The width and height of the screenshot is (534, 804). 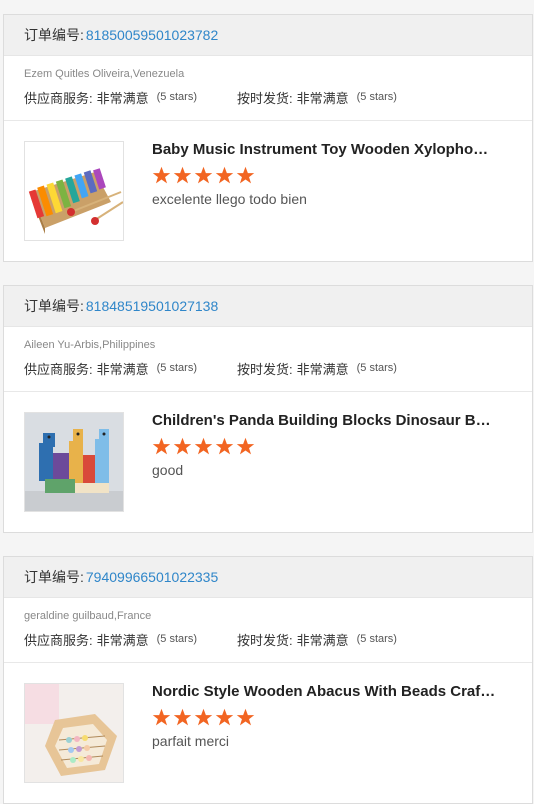 What do you see at coordinates (104, 74) in the screenshot?
I see `buyer-name: Ezem Quitles Oliveira,Venezuela` at bounding box center [104, 74].